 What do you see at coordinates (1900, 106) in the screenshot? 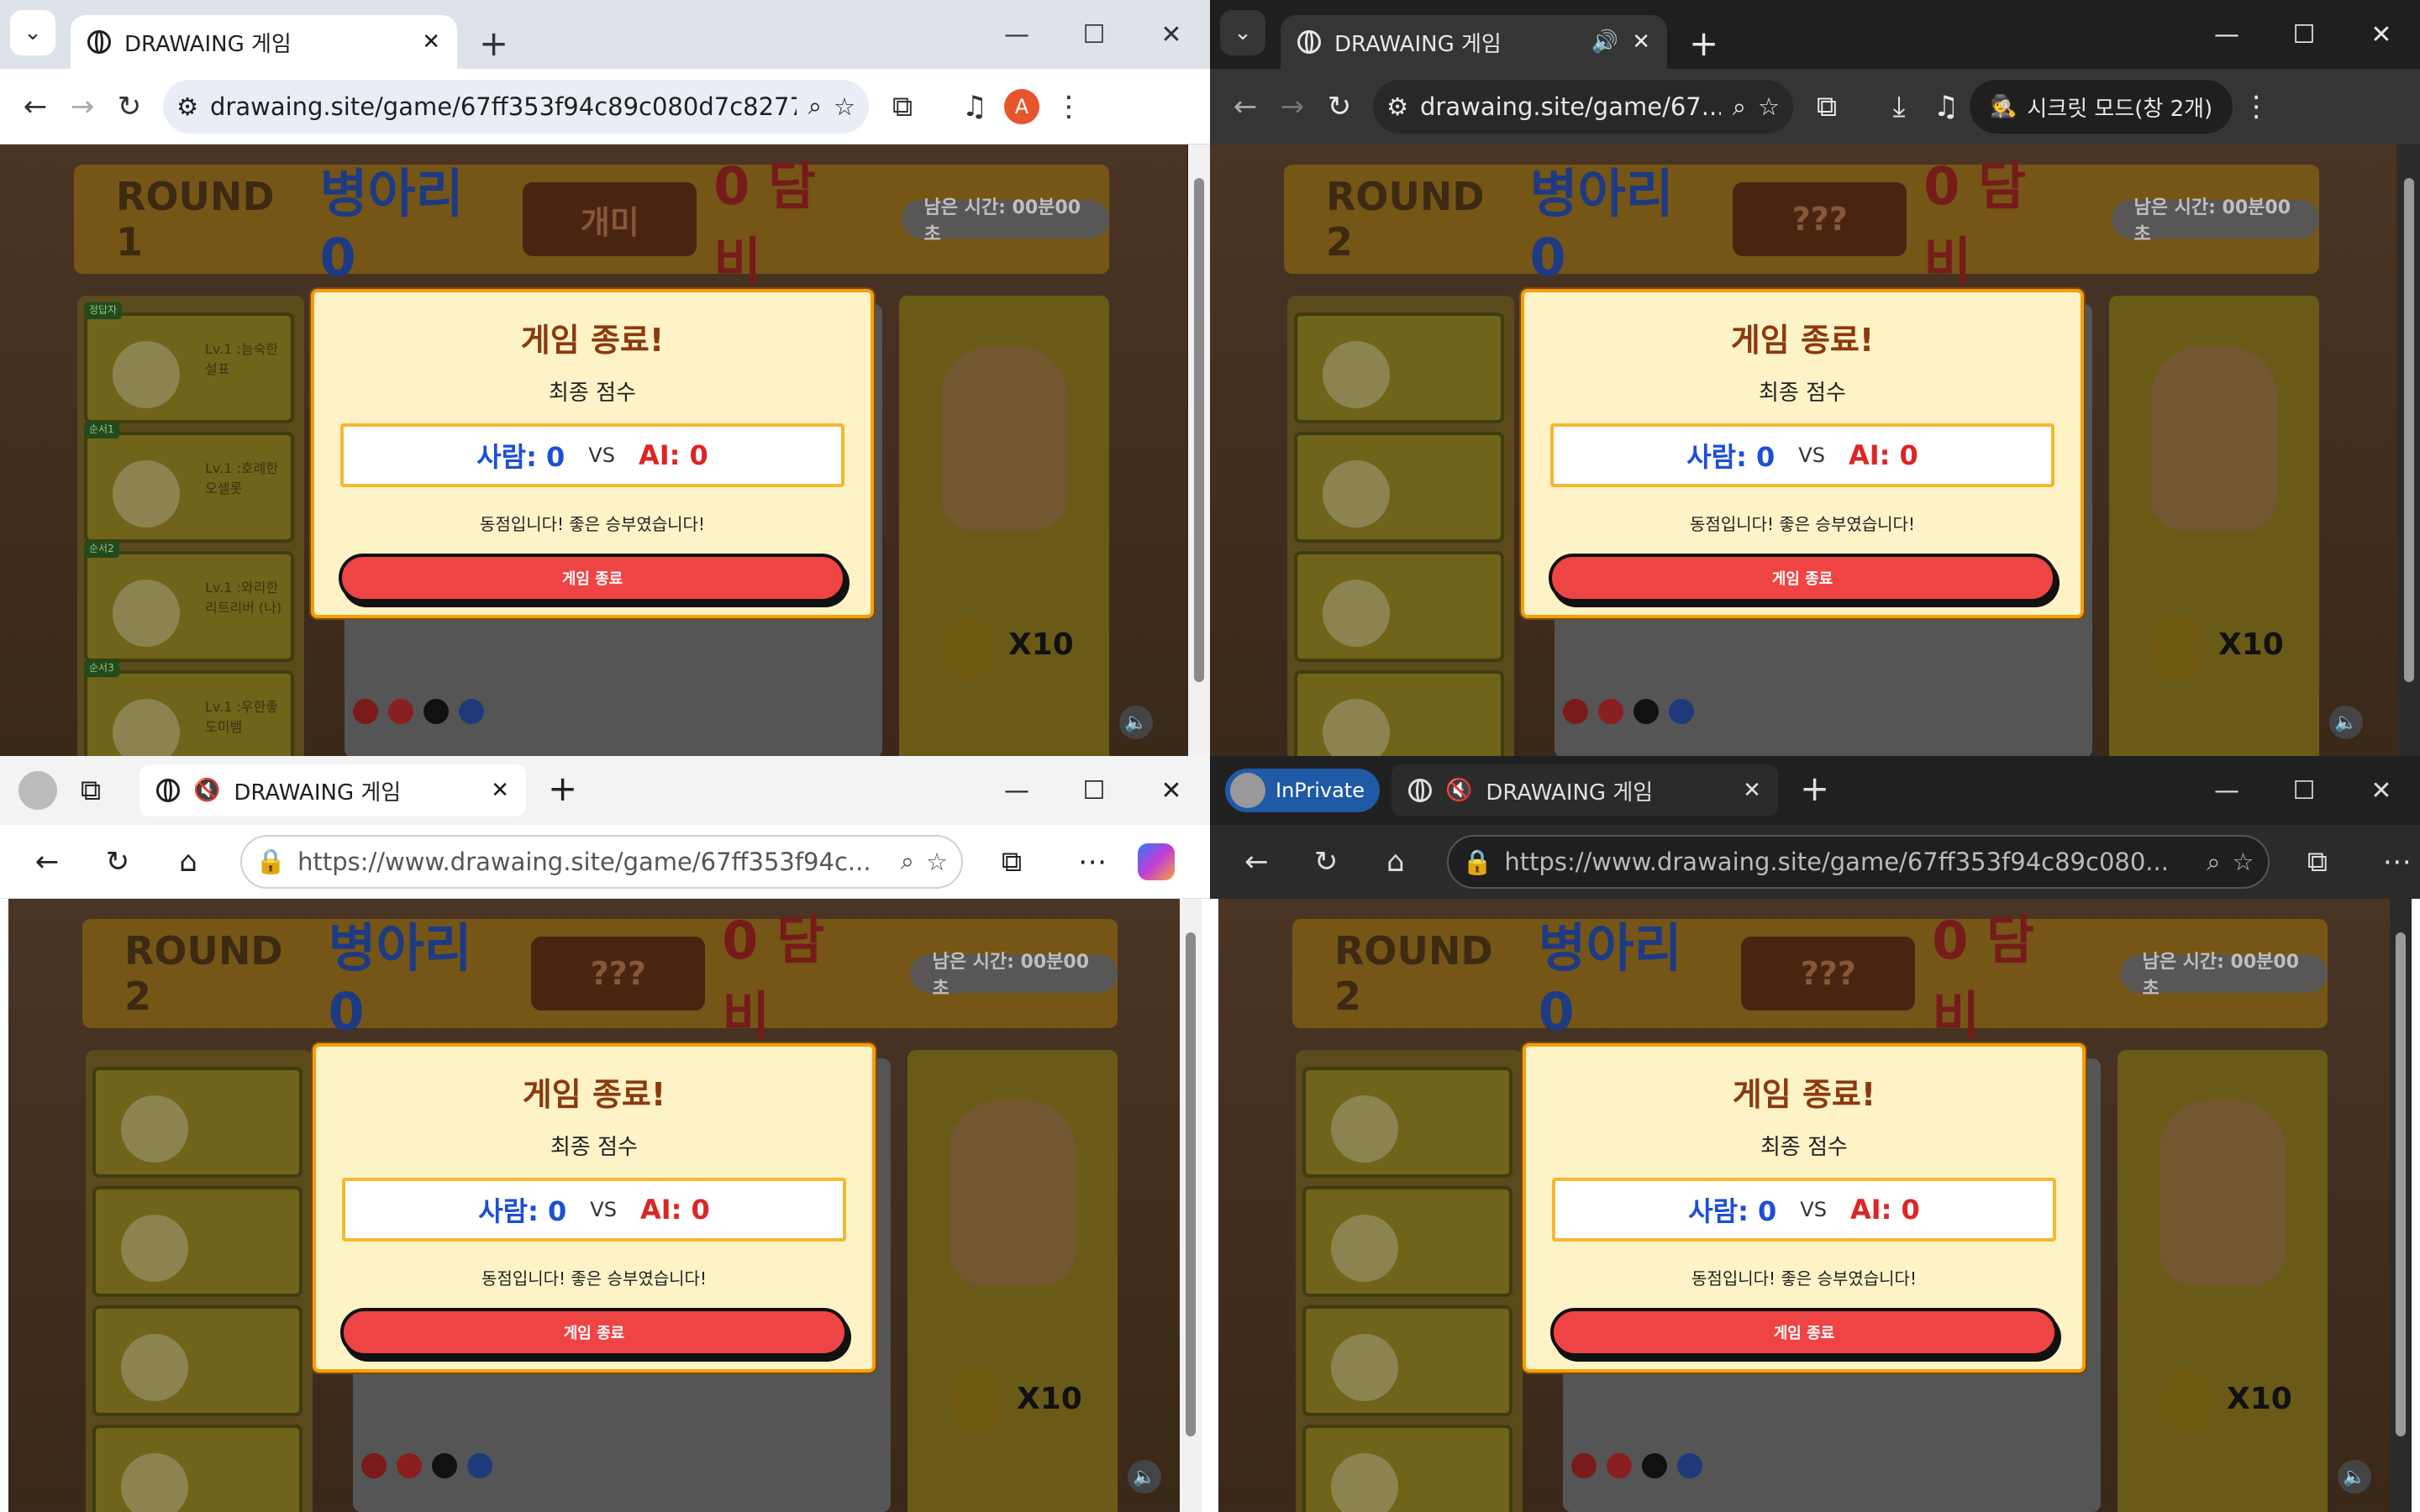
I see `download-icon: ⤓` at bounding box center [1900, 106].